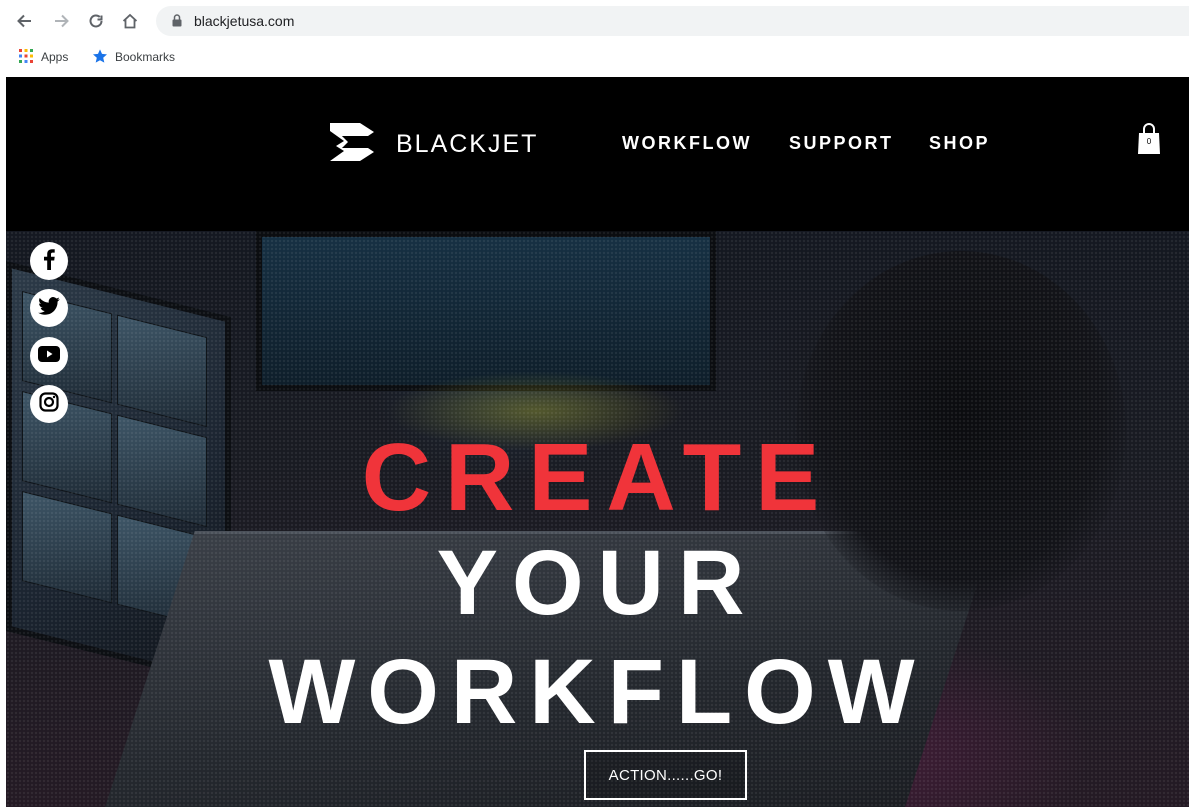  What do you see at coordinates (62, 21) in the screenshot?
I see `forward-arrow-icon` at bounding box center [62, 21].